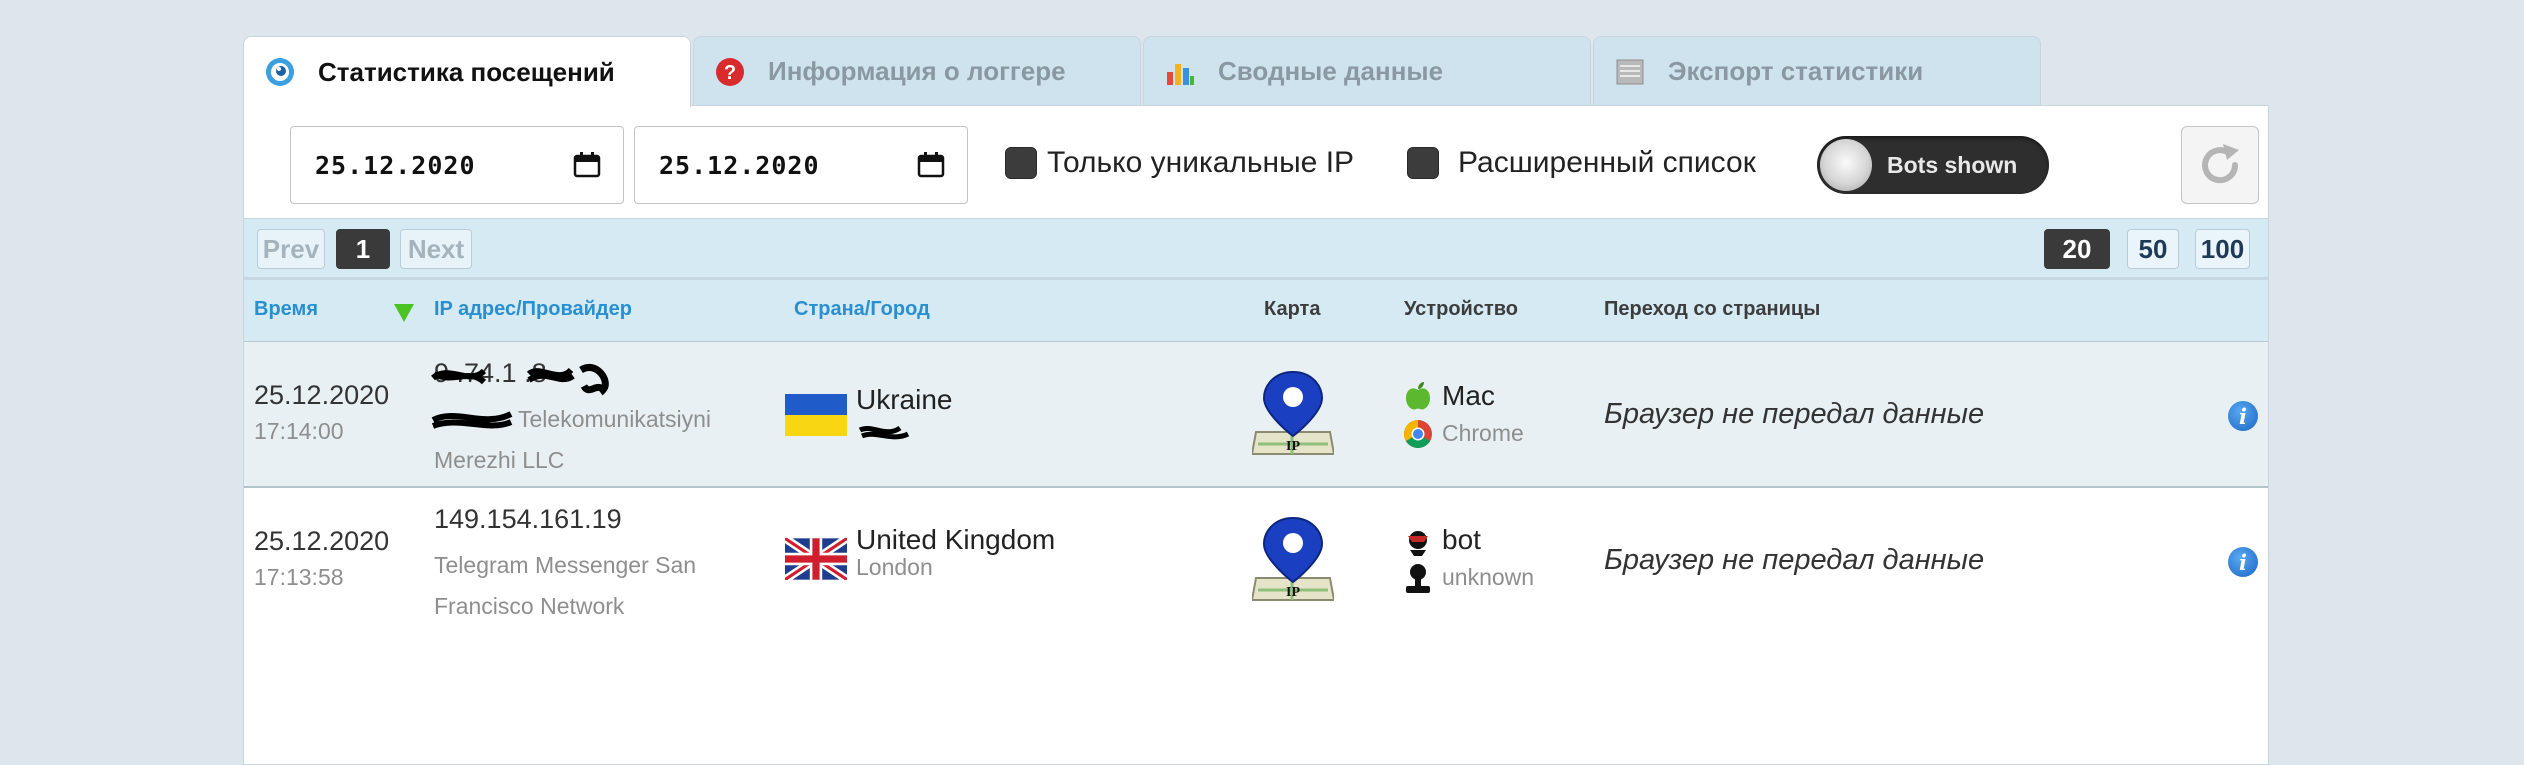  What do you see at coordinates (1256, 249) in the screenshot?
I see `pagination-bar: Prev 1 Next 20 50 100` at bounding box center [1256, 249].